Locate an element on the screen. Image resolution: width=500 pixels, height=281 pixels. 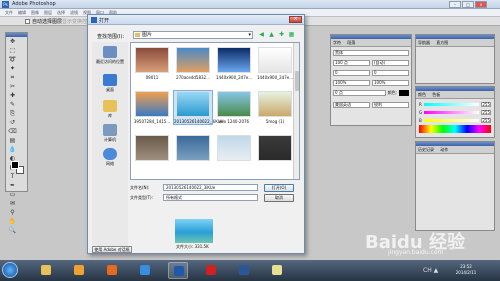
look-in-select: 图片 ▾ is located at coordinates (193, 35).